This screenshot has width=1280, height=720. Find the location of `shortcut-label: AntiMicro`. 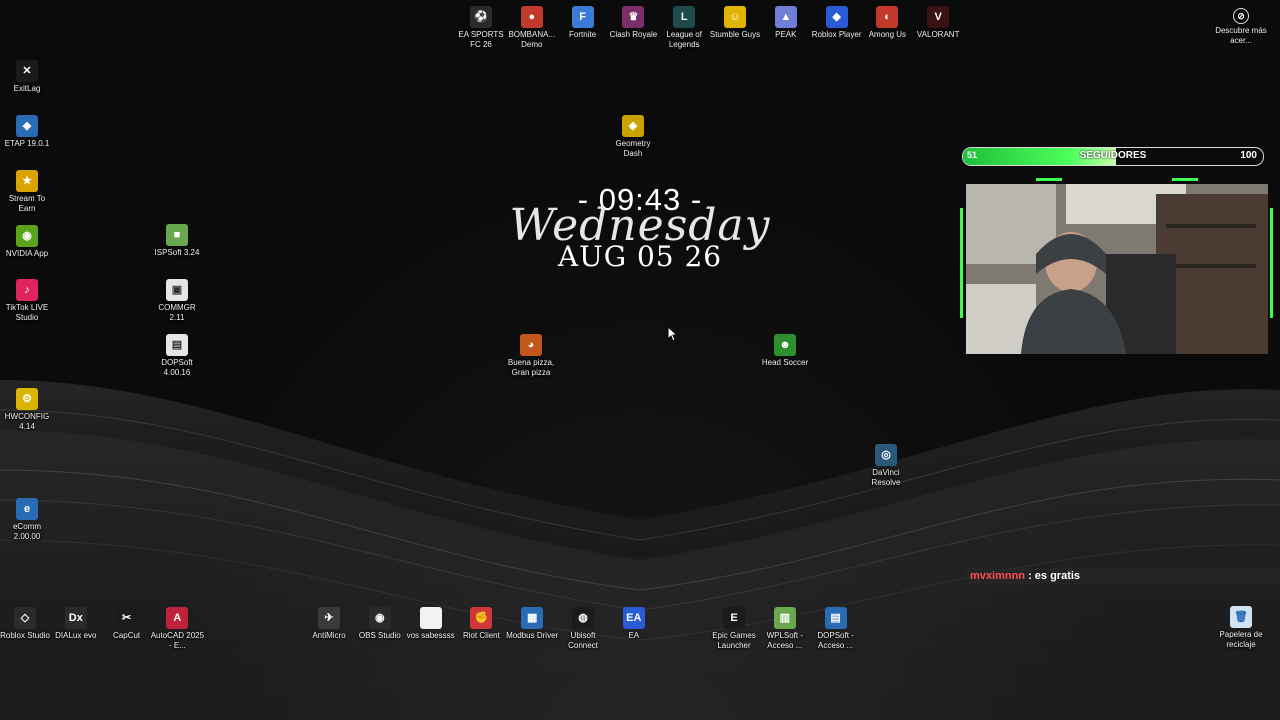

shortcut-label: AntiMicro is located at coordinates (329, 635).